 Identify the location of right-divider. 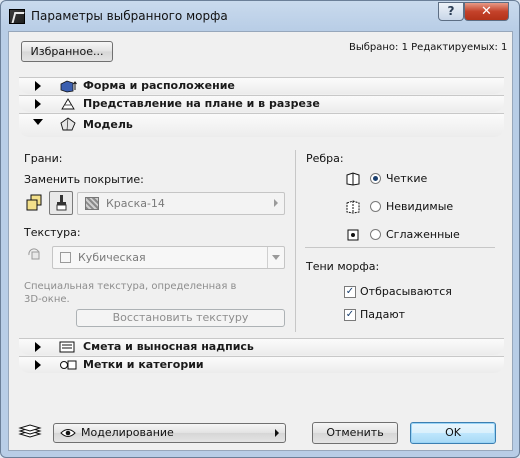
(400, 247).